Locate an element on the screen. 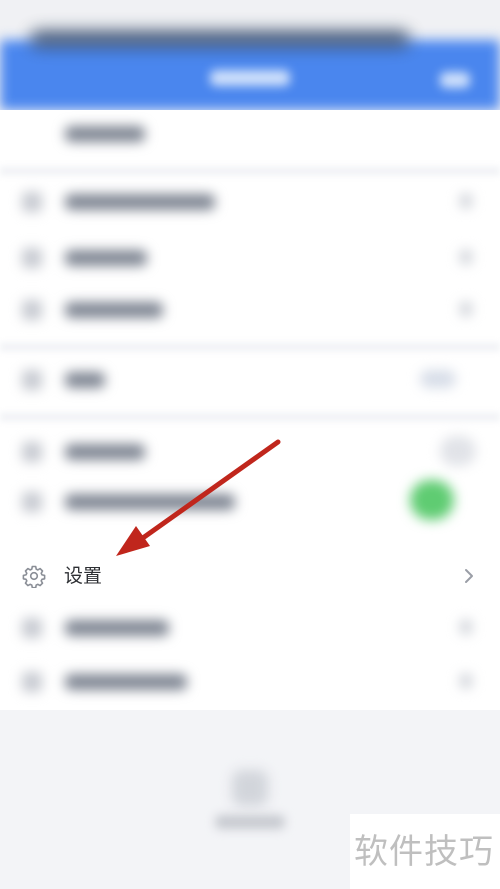  toggle-switch-on is located at coordinates (432, 500).